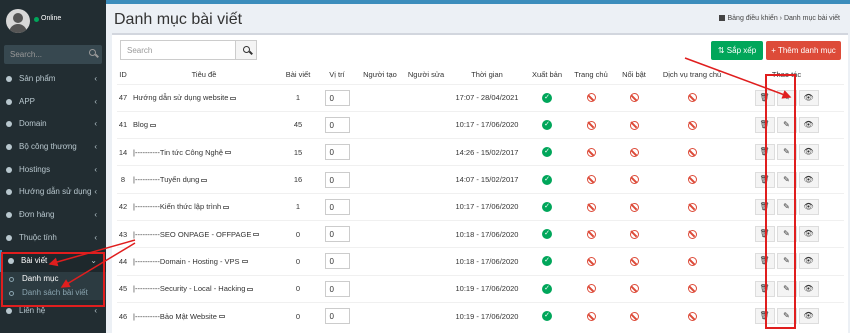 This screenshot has width=850, height=333. Describe the element at coordinates (178, 152) in the screenshot. I see `category-title: |----------Tin tức Công Nghệ` at that location.